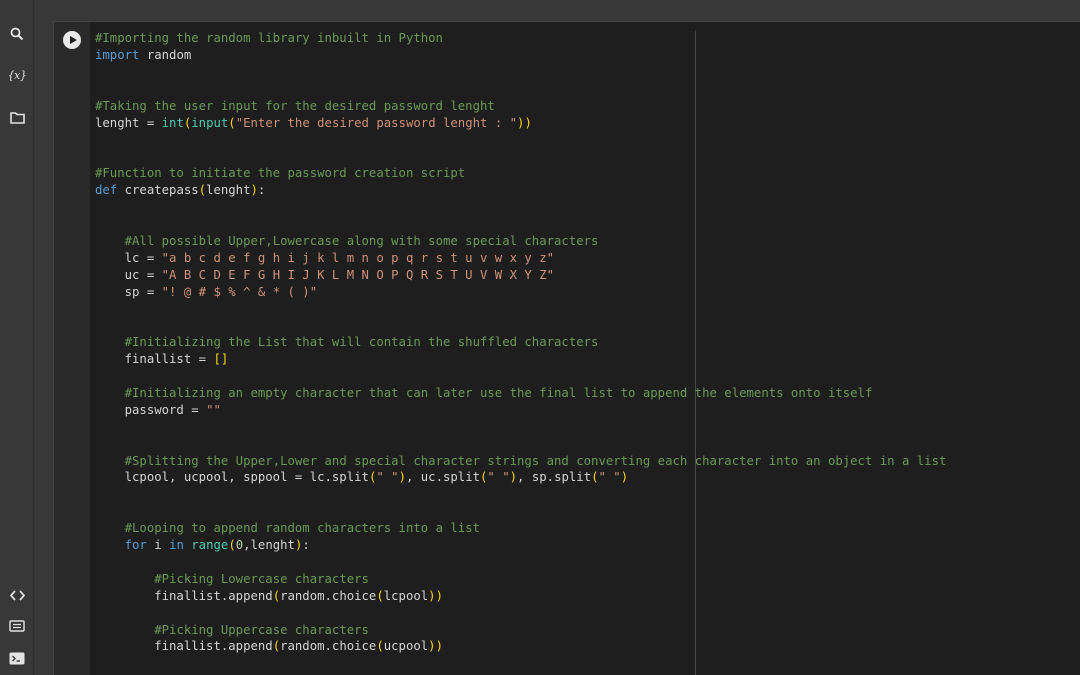  What do you see at coordinates (17, 34) in the screenshot?
I see `search-icon` at bounding box center [17, 34].